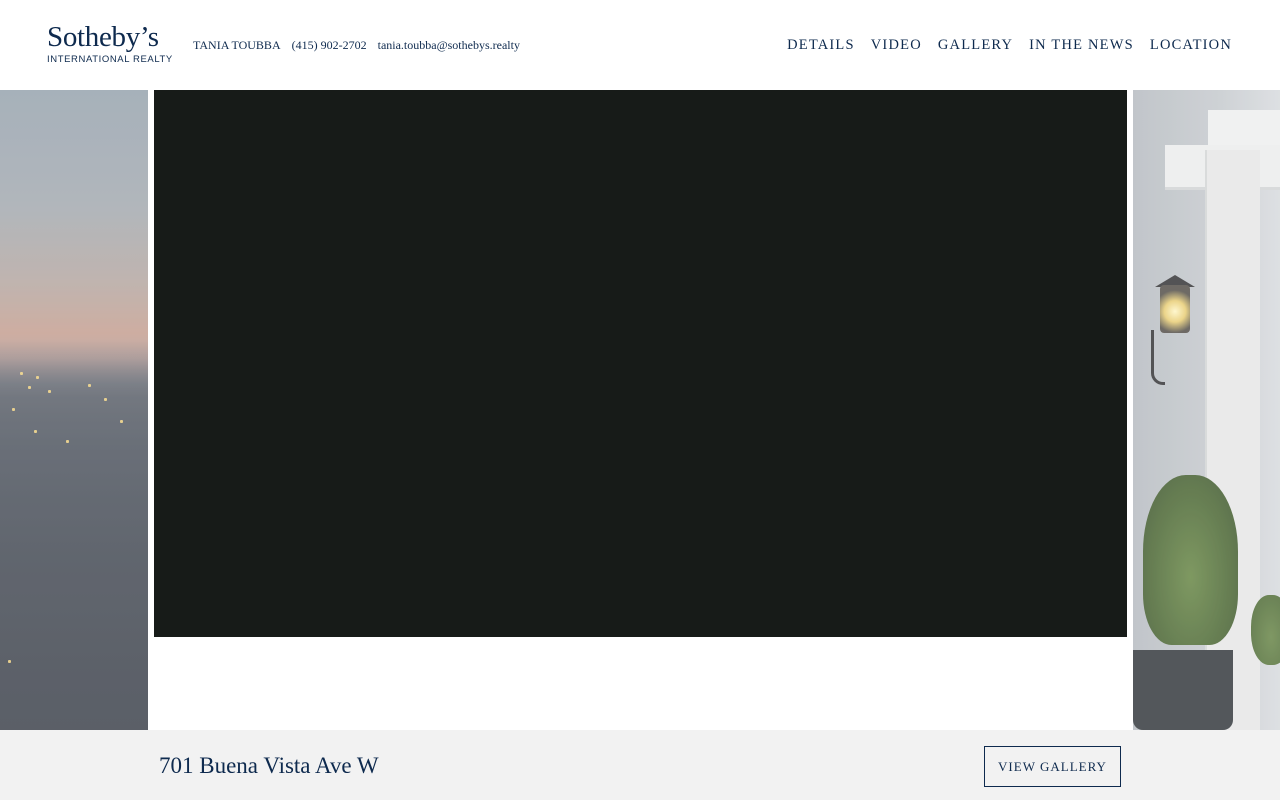 This screenshot has height=800, width=1280. Describe the element at coordinates (640, 765) in the screenshot. I see `property-bar: 701 Buena Vista Ave W VIEW GALLERY` at that location.